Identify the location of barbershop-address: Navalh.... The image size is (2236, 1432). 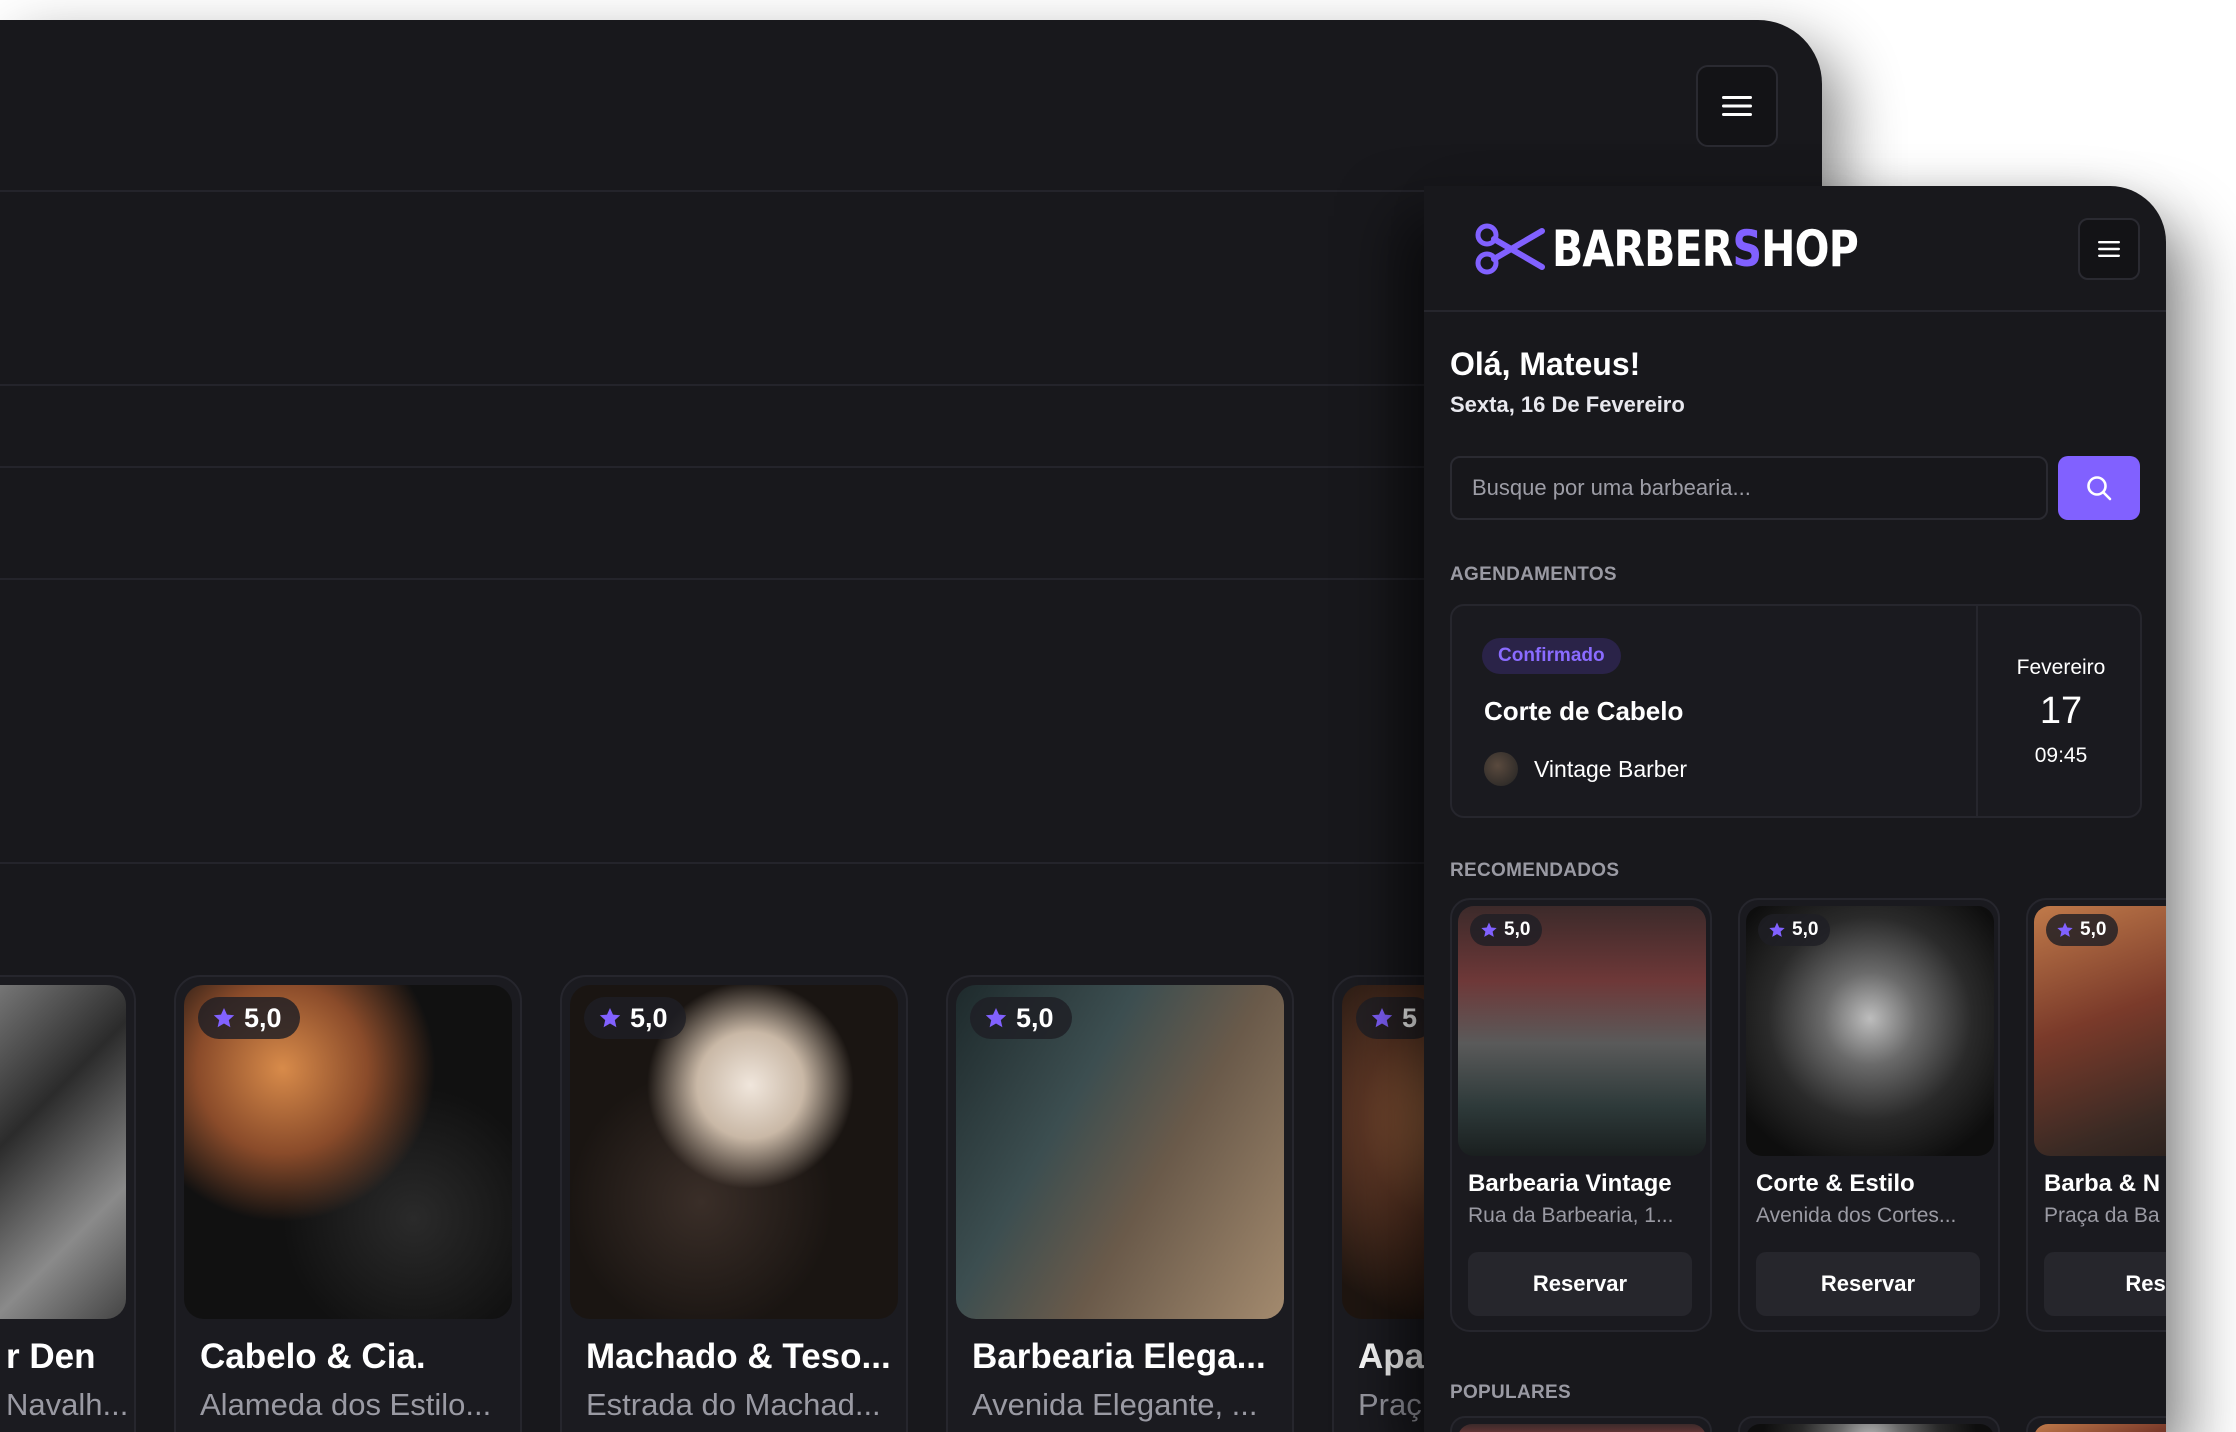
(67, 1404).